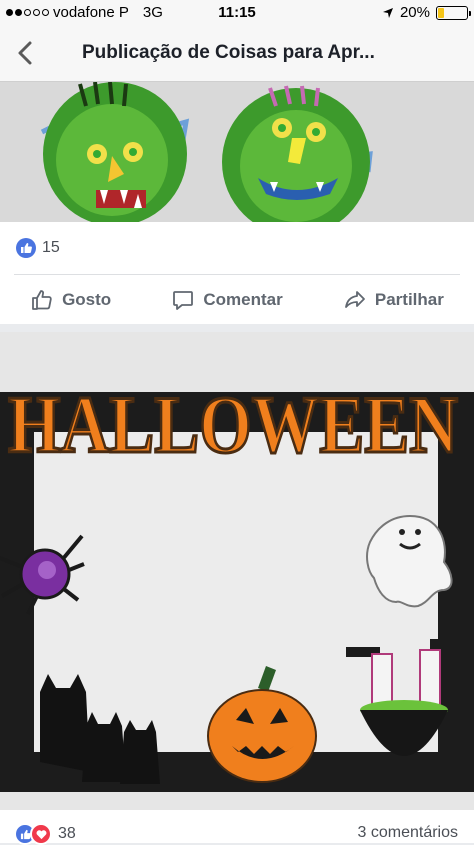 The width and height of the screenshot is (474, 845). I want to click on comment-count-link: 3 comentários, so click(408, 833).